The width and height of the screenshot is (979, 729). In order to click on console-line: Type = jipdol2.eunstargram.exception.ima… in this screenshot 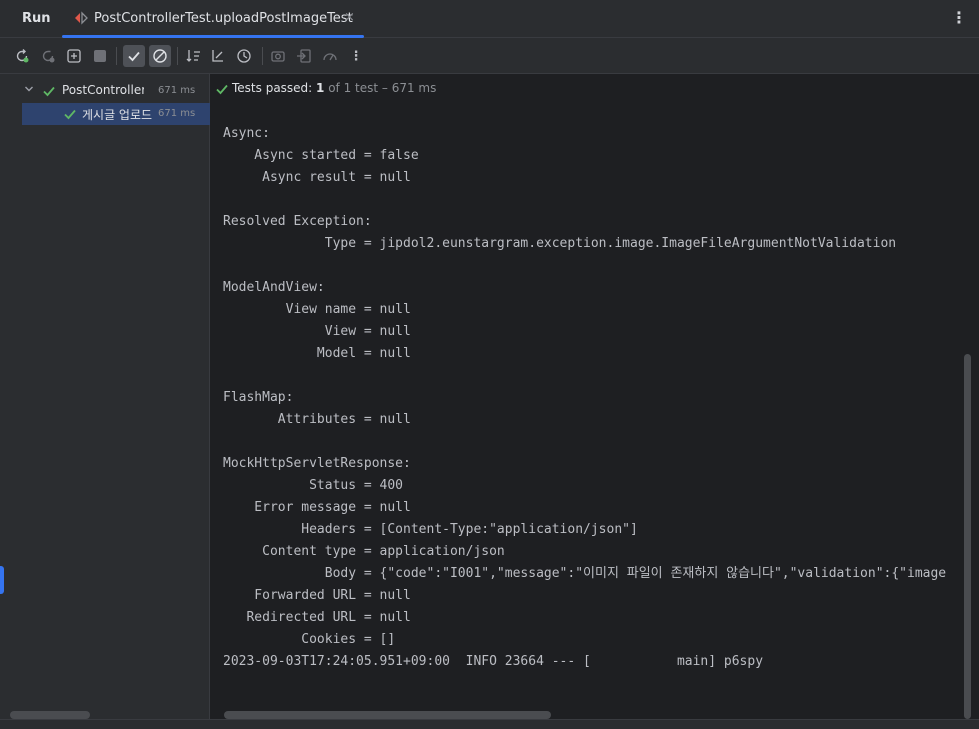, I will do `click(560, 243)`.